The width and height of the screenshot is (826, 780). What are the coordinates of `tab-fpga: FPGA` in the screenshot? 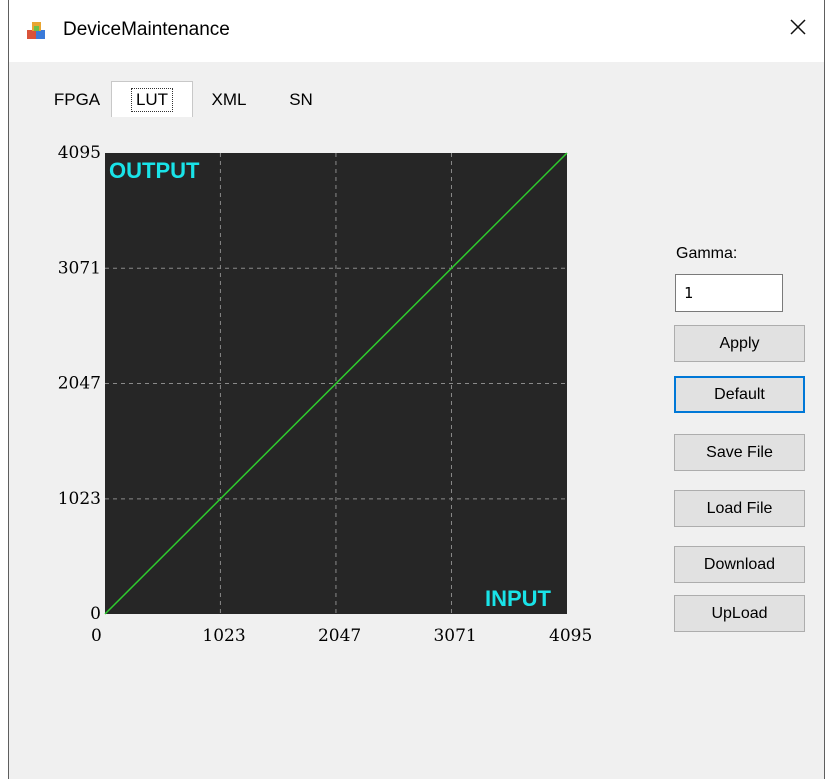 It's located at (77, 100).